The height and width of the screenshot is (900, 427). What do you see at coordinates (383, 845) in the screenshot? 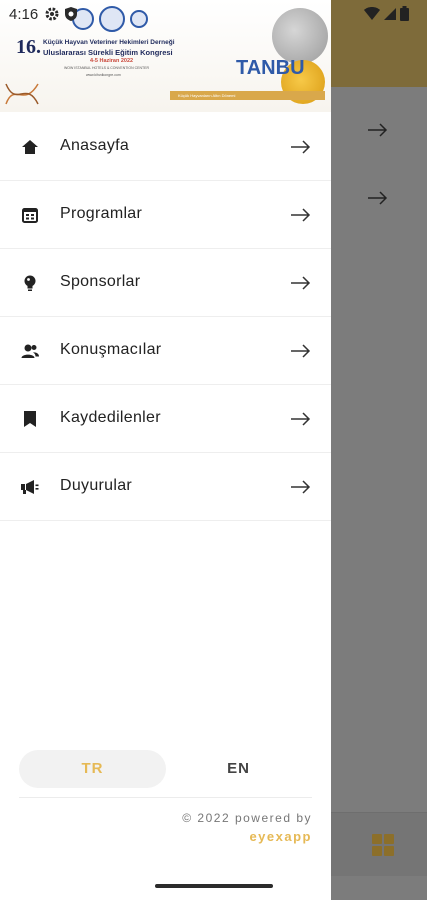
I see `grid-menu-icon` at bounding box center [383, 845].